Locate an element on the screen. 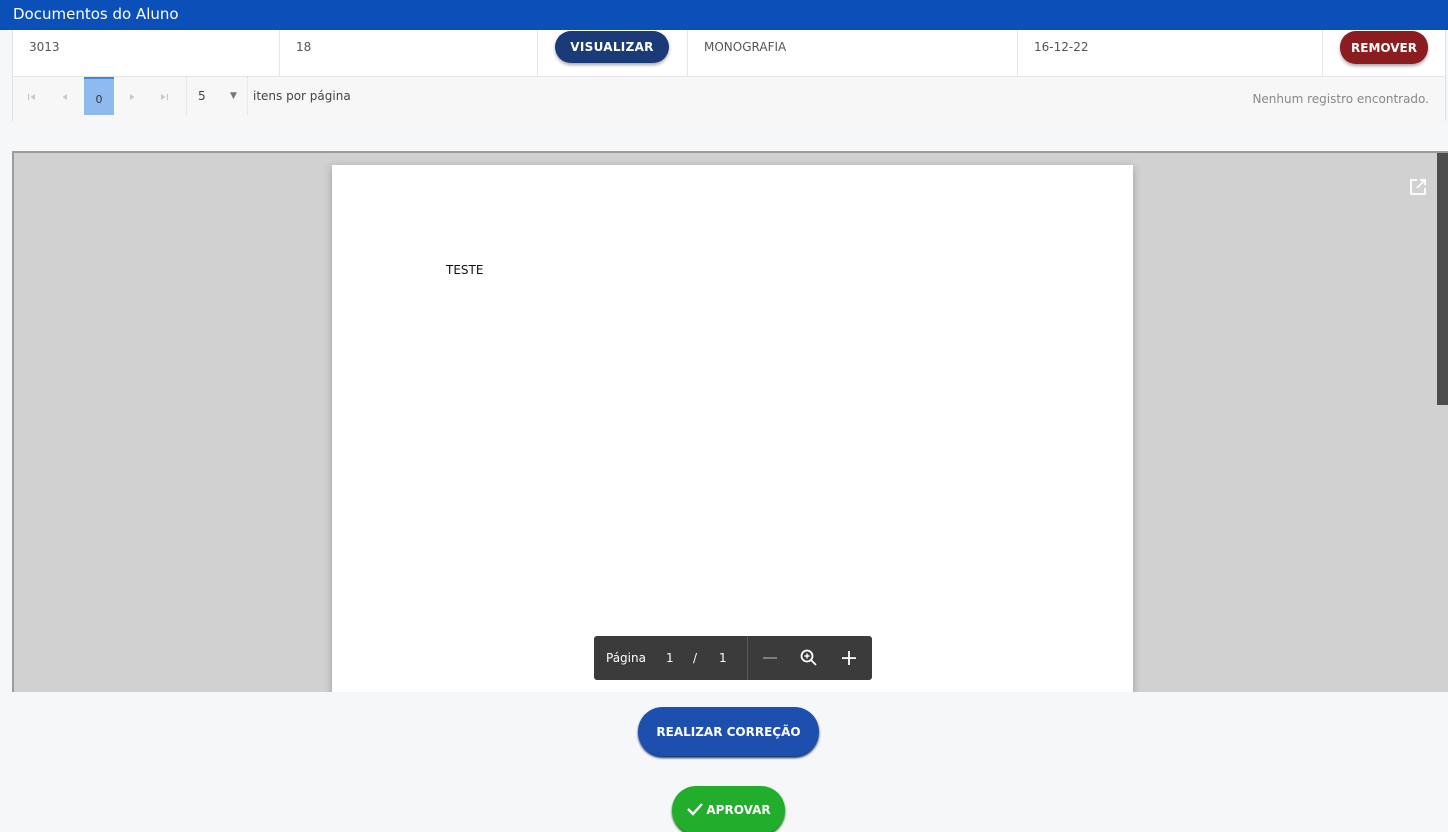 The image size is (1448, 832). current-page-number: 0 is located at coordinates (99, 96).